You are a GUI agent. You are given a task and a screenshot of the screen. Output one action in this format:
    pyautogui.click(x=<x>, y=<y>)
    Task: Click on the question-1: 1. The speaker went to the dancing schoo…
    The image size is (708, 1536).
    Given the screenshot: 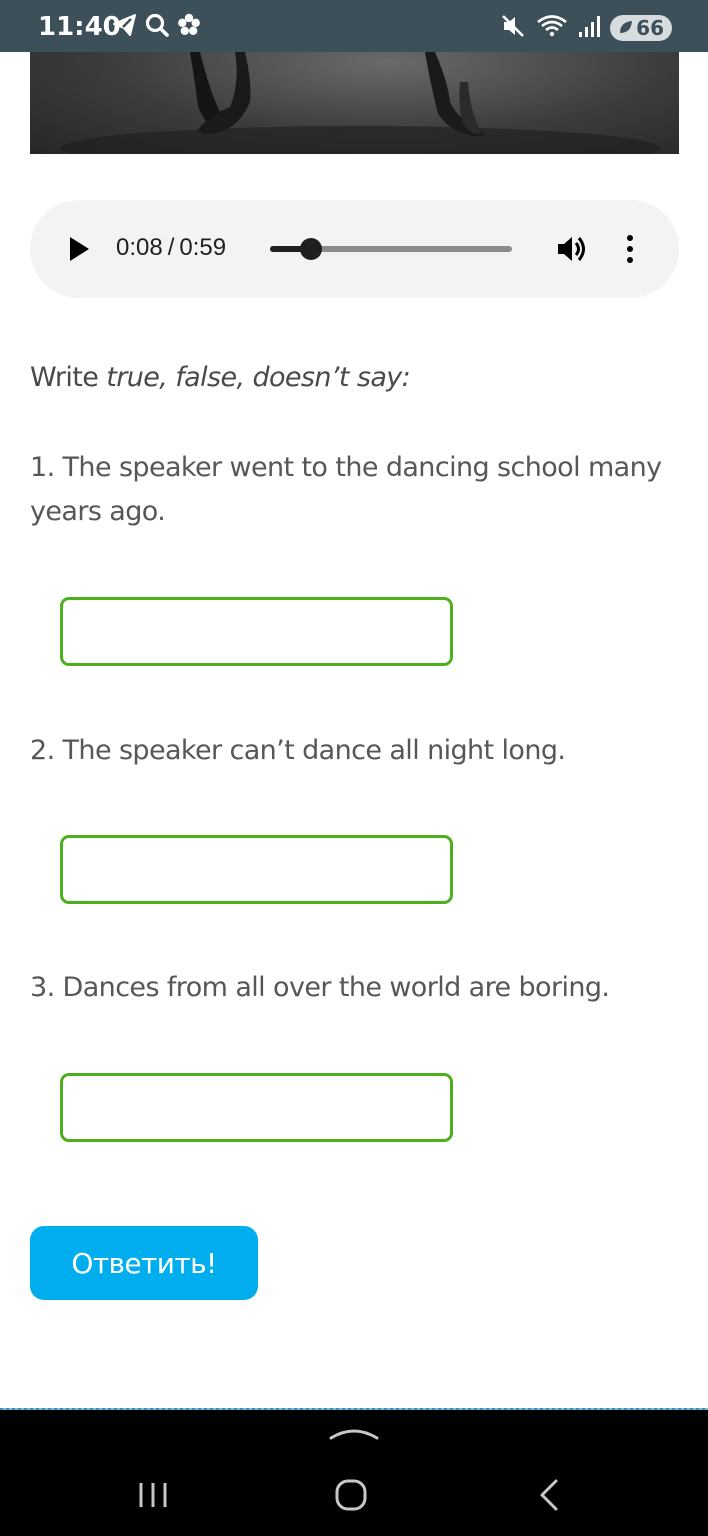 What is the action you would take?
    pyautogui.click(x=346, y=489)
    